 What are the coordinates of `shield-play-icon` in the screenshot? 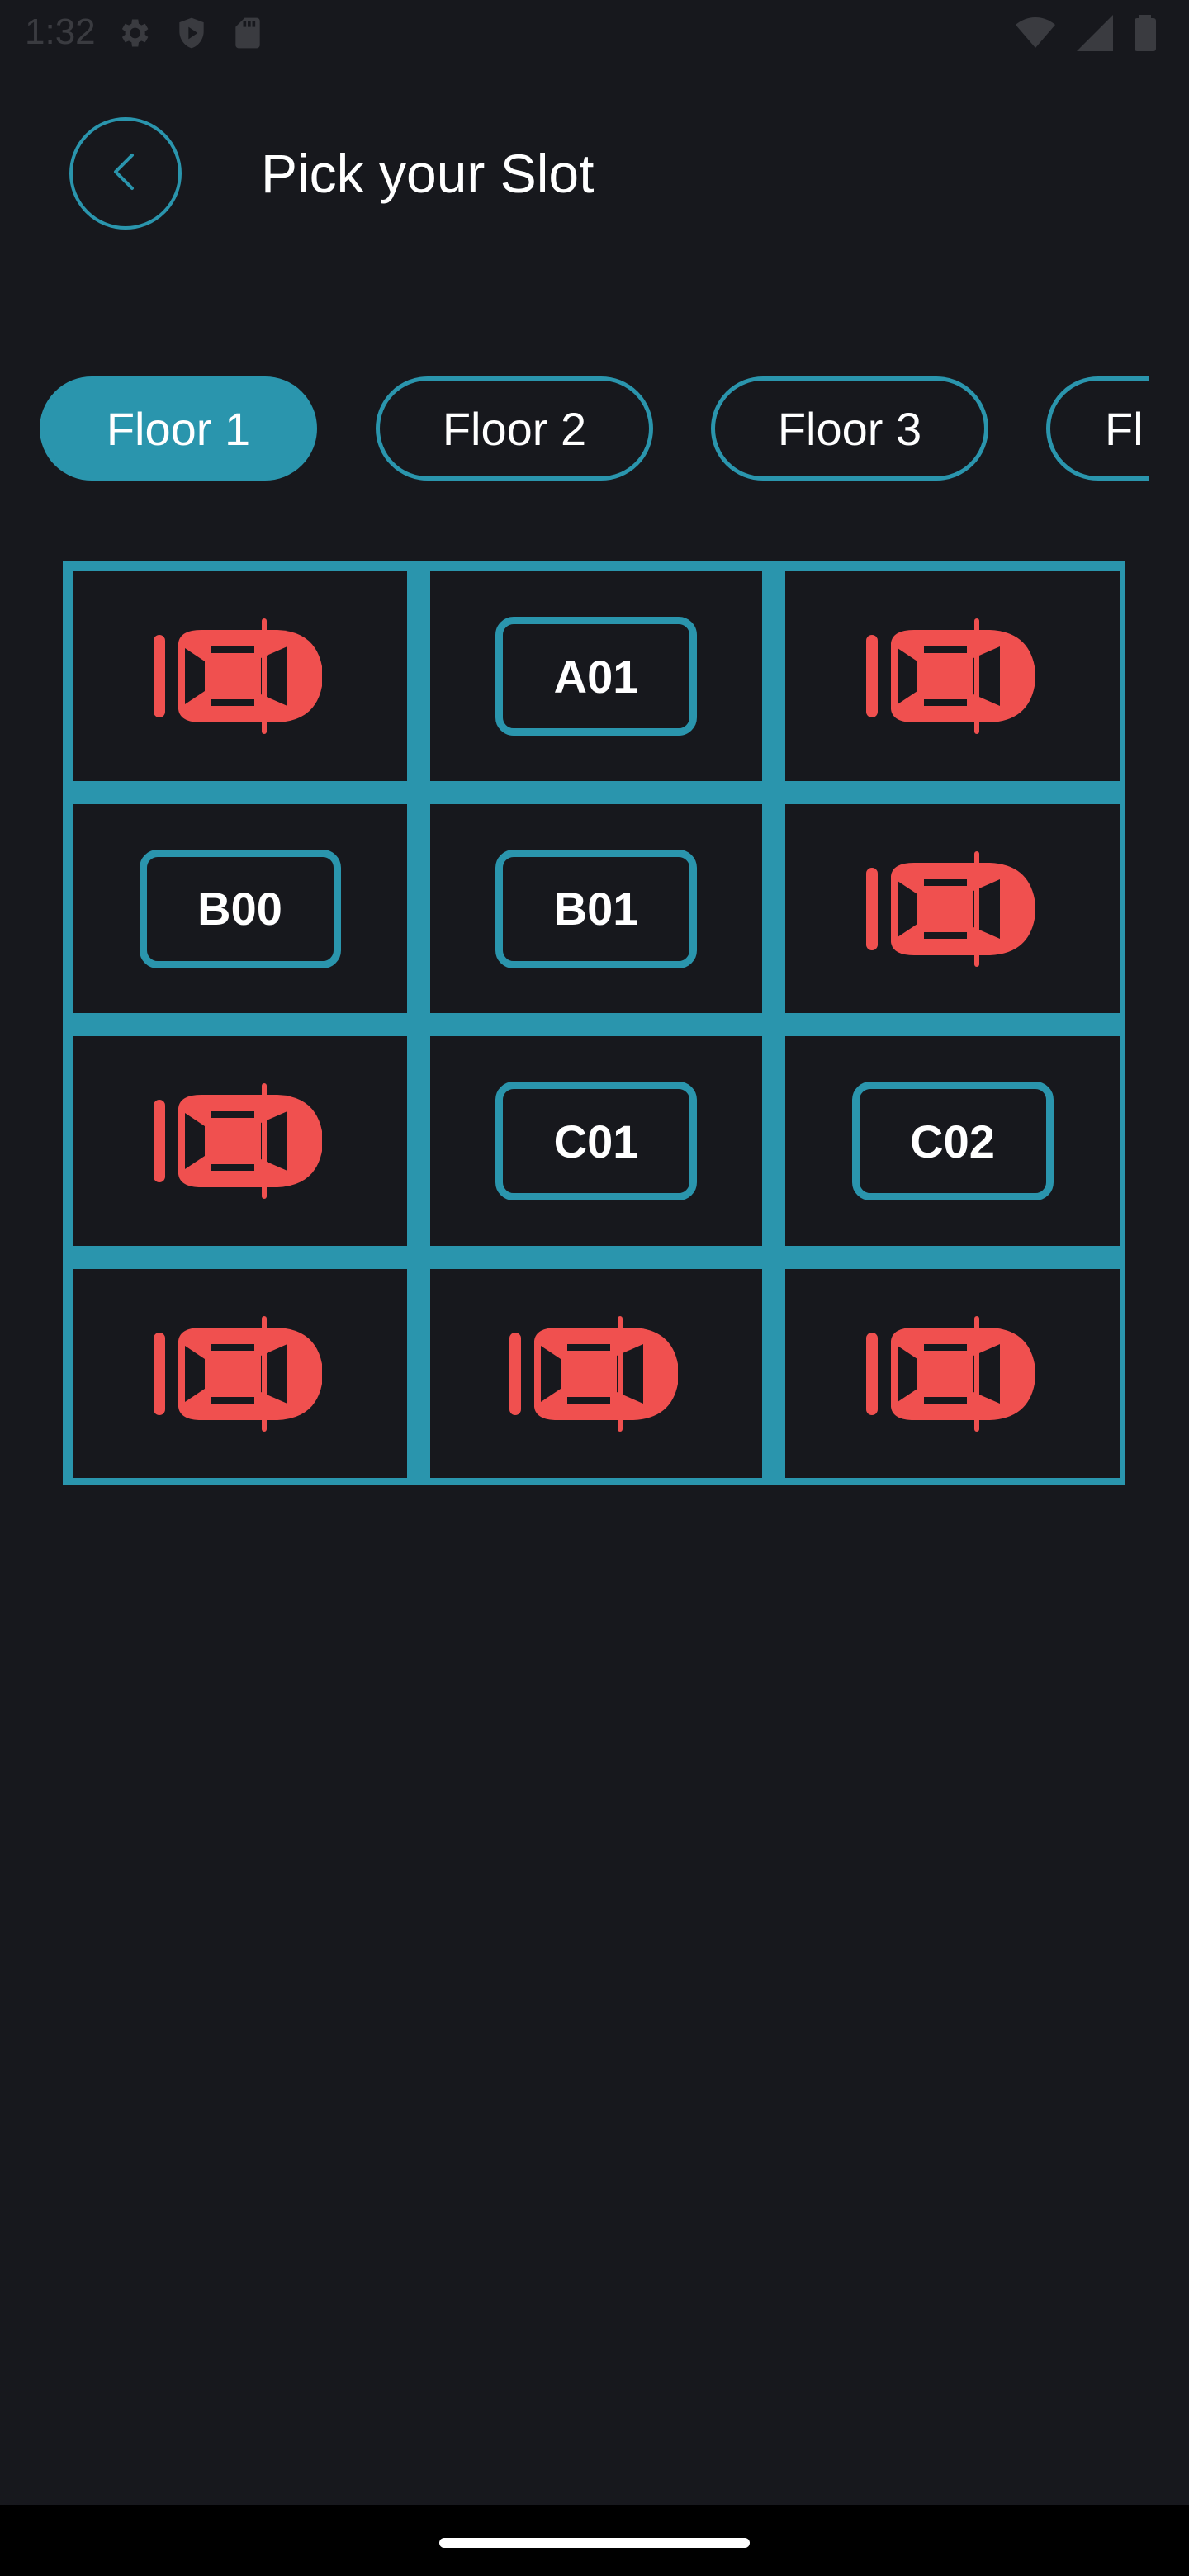 It's located at (191, 33).